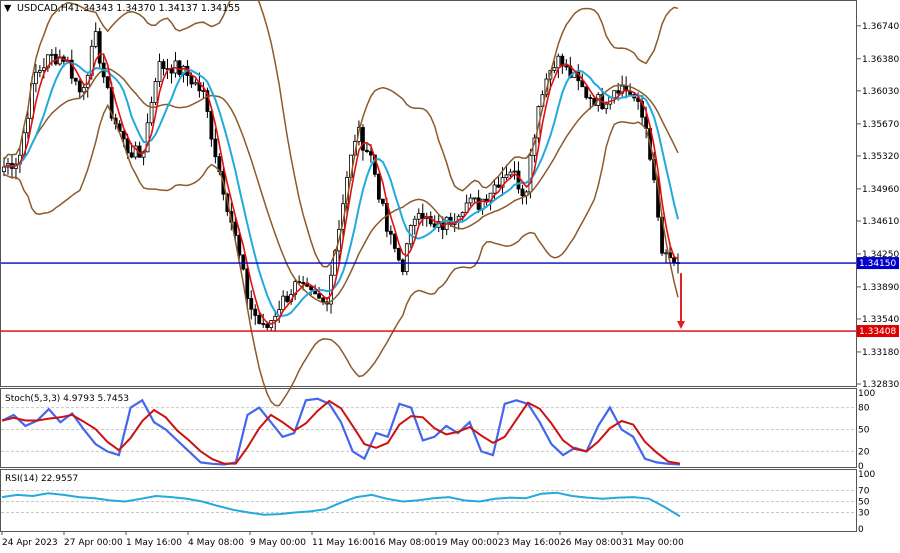  What do you see at coordinates (278, 543) in the screenshot?
I see `time-tick-label: 9 May 00:00` at bounding box center [278, 543].